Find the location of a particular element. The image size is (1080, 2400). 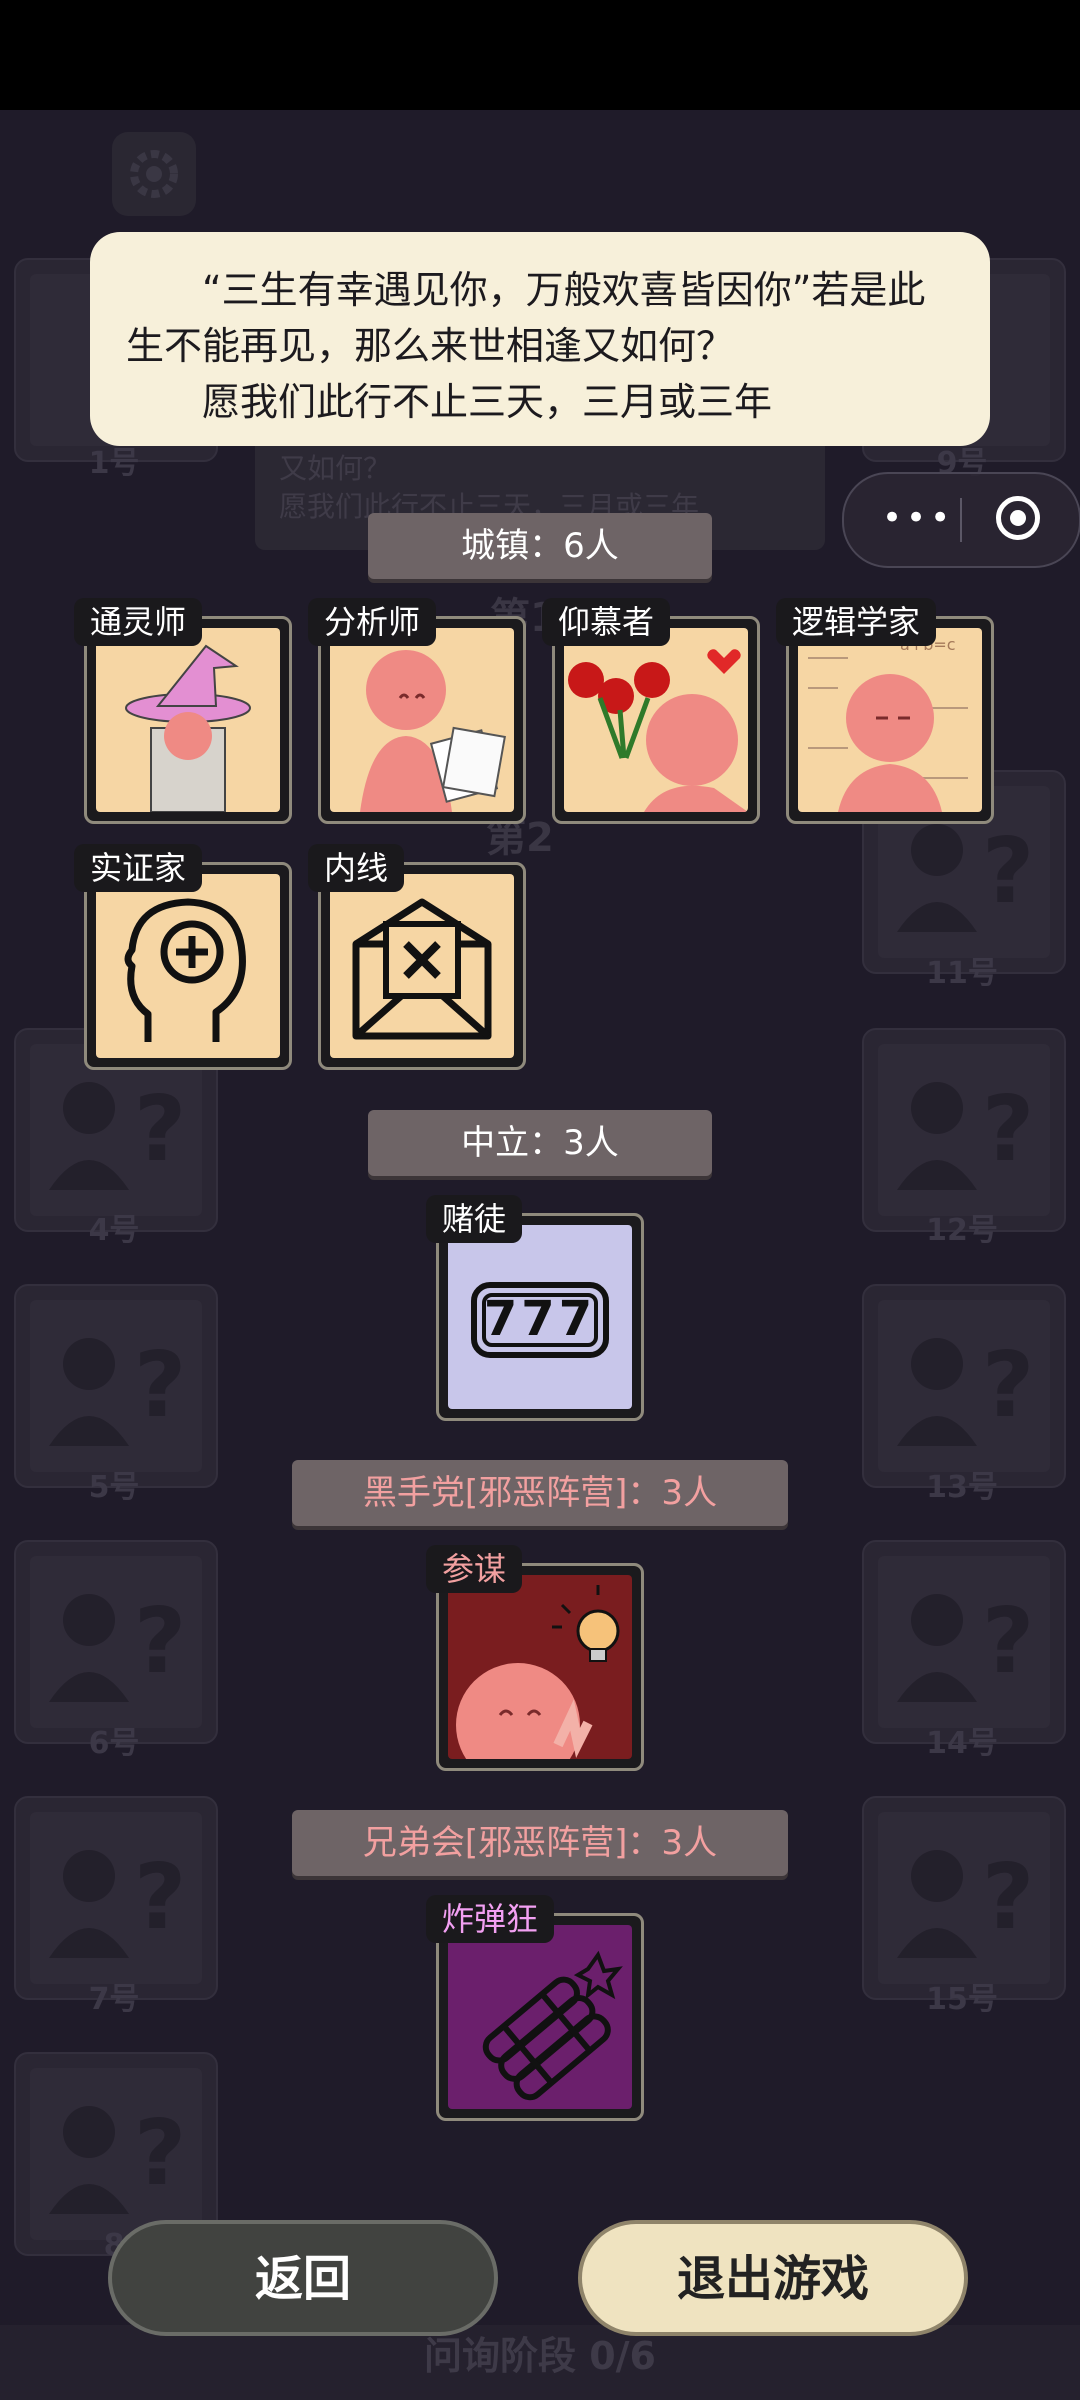

player-slot-label: 15号 is located at coordinates (962, 1999).